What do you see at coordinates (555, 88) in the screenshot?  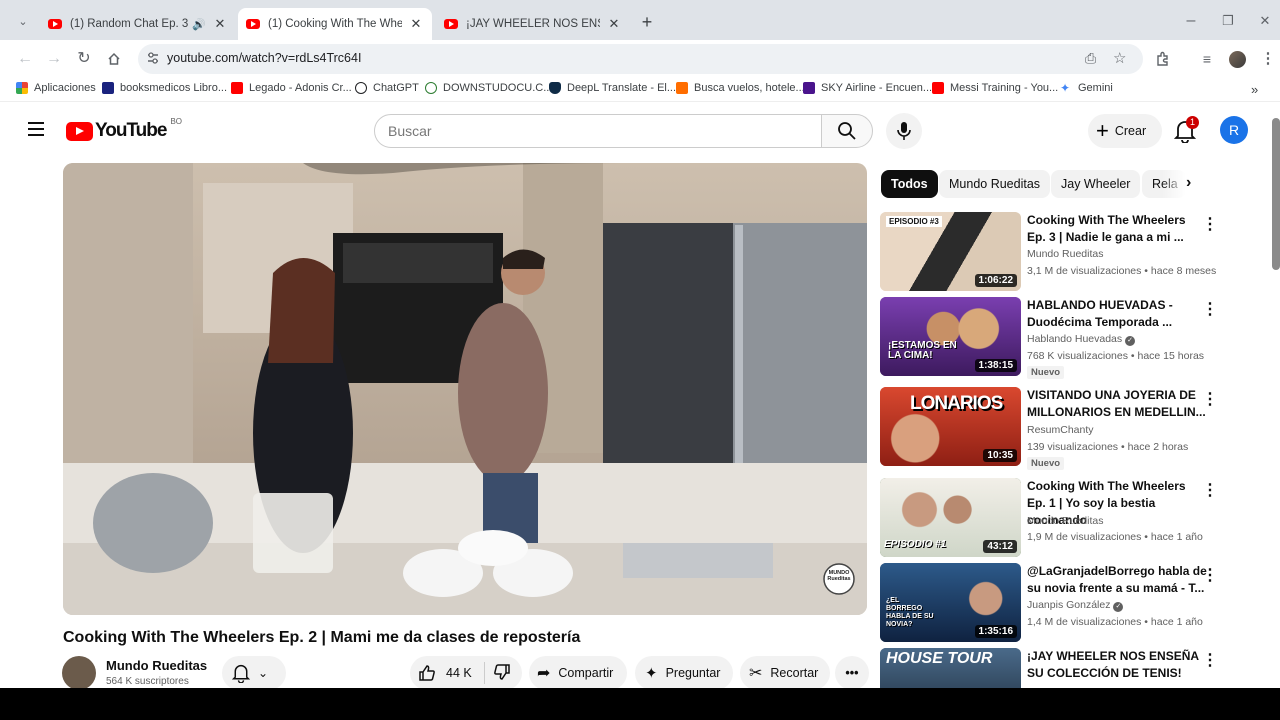 I see `deepl-icon` at bounding box center [555, 88].